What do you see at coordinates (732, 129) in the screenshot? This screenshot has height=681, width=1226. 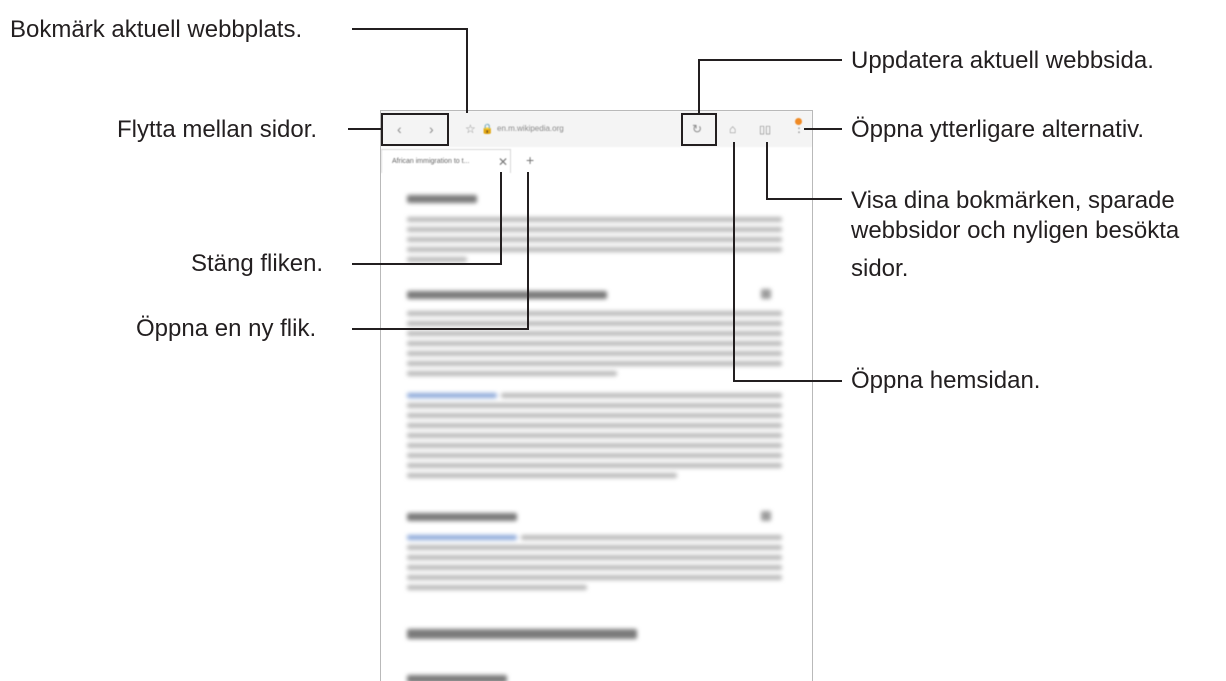 I see `home-icon: ⌂` at bounding box center [732, 129].